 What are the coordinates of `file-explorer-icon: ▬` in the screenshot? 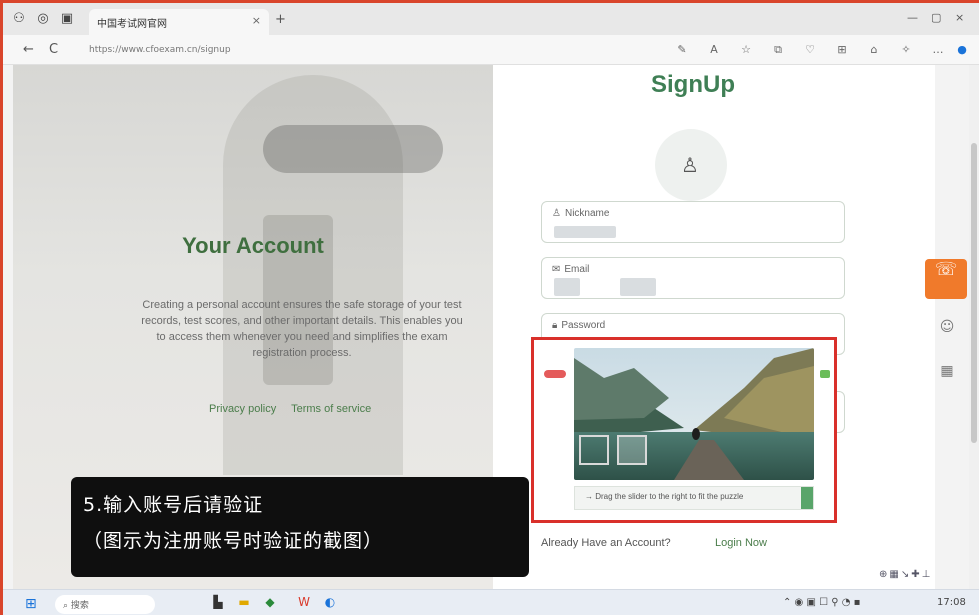 It's located at (244, 604).